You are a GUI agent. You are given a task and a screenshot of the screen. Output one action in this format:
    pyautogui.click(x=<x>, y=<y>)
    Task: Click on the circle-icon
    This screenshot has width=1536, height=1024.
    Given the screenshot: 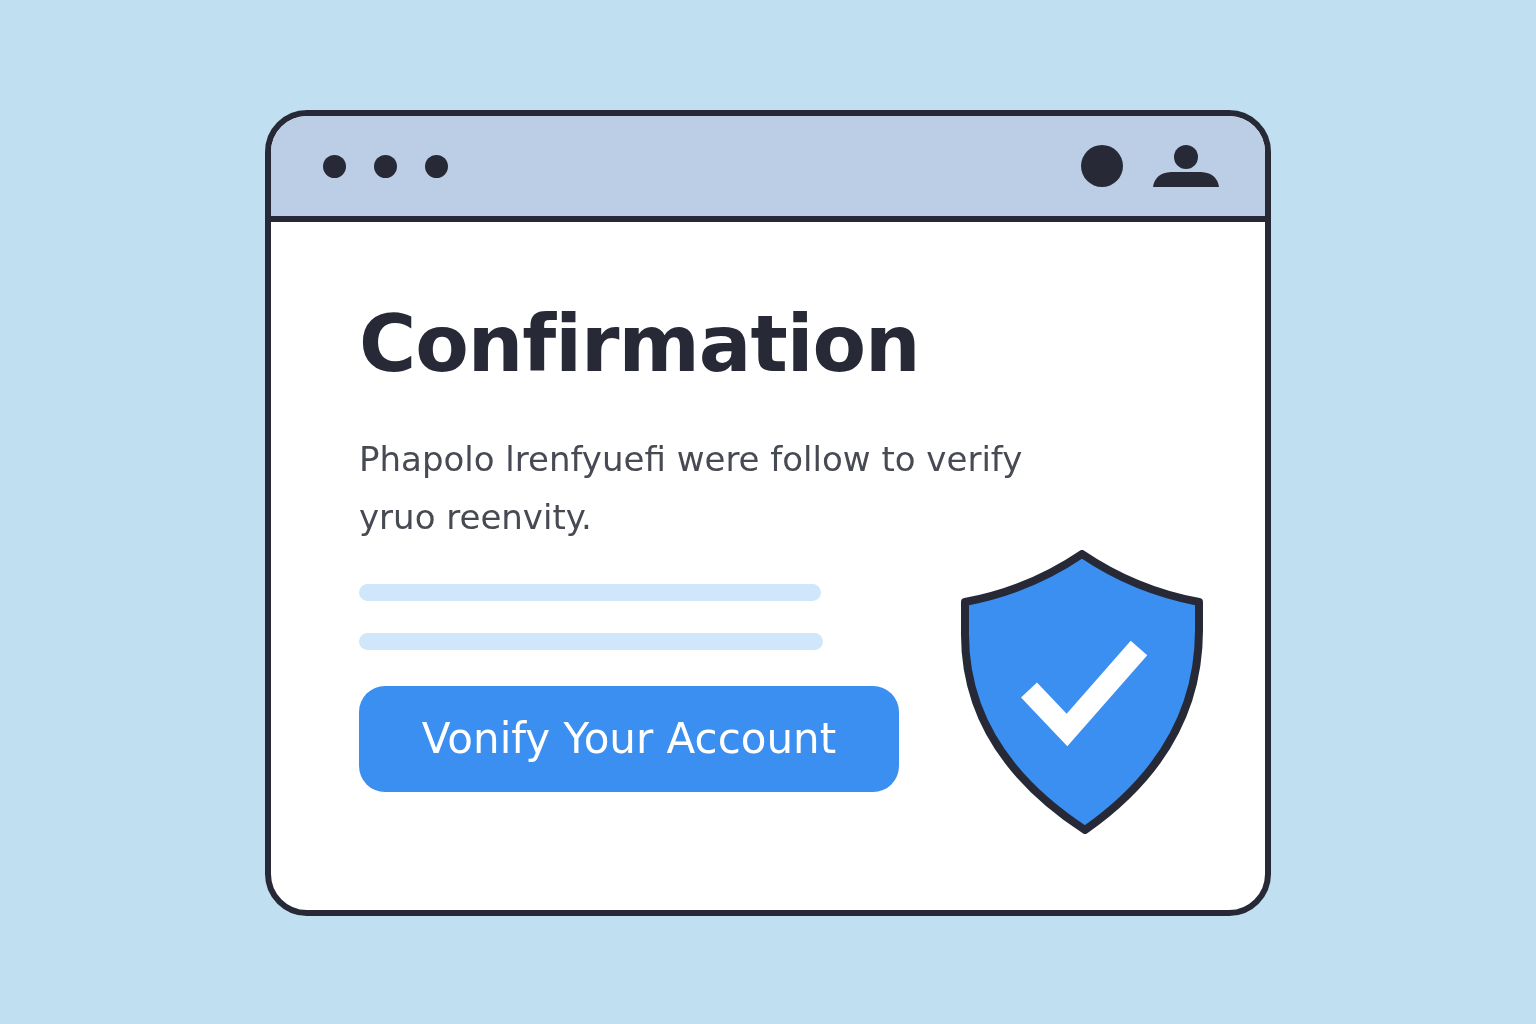 What is the action you would take?
    pyautogui.click(x=1102, y=166)
    